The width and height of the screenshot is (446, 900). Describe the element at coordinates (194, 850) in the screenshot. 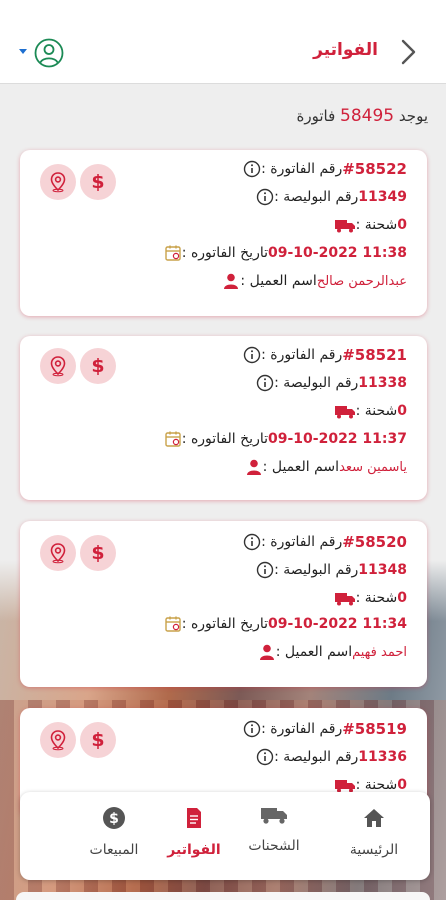

I see `nav-invoices-label: الفواتير` at that location.